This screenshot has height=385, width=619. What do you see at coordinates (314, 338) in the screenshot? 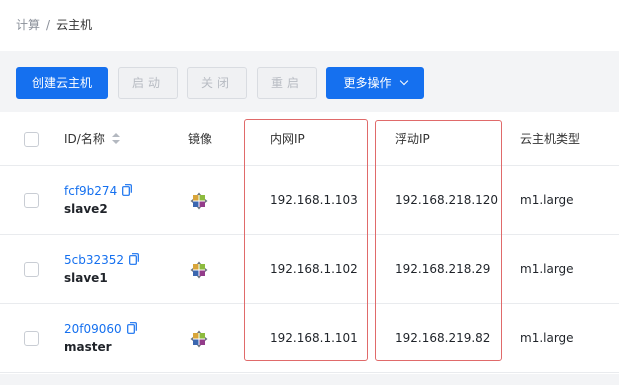
I see `inner-ip-cell: 192.168.1.101` at bounding box center [314, 338].